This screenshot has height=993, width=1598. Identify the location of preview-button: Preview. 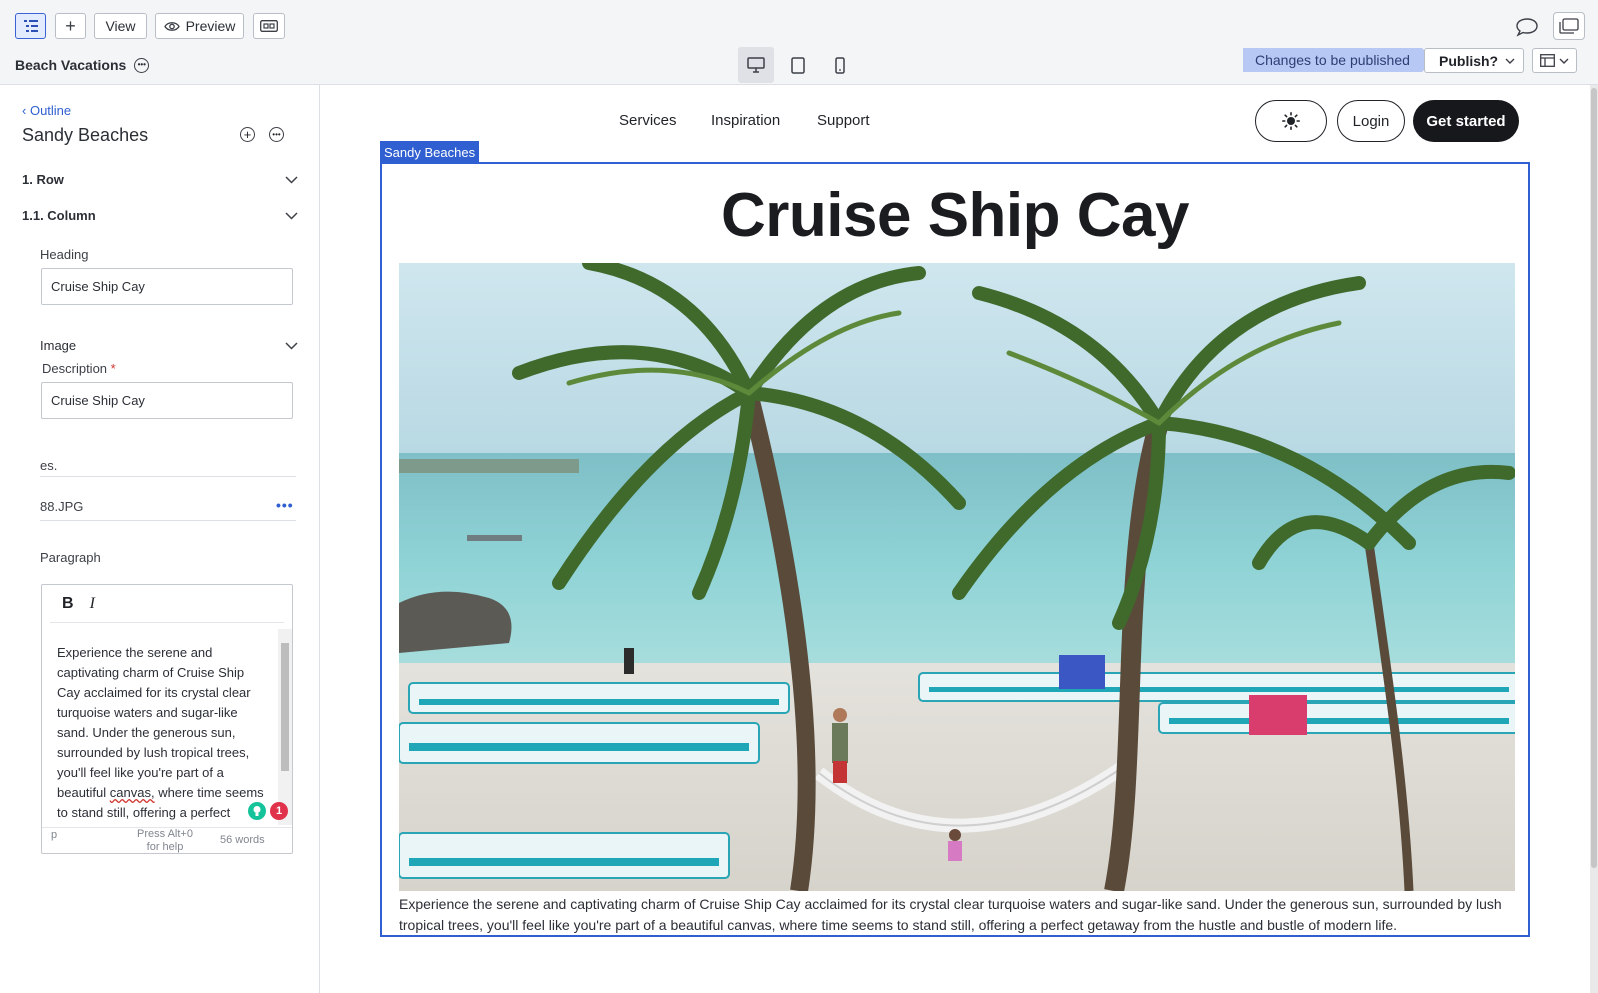
(199, 26).